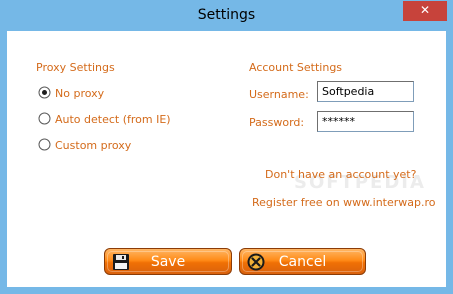  I want to click on save-button: Save, so click(168, 261).